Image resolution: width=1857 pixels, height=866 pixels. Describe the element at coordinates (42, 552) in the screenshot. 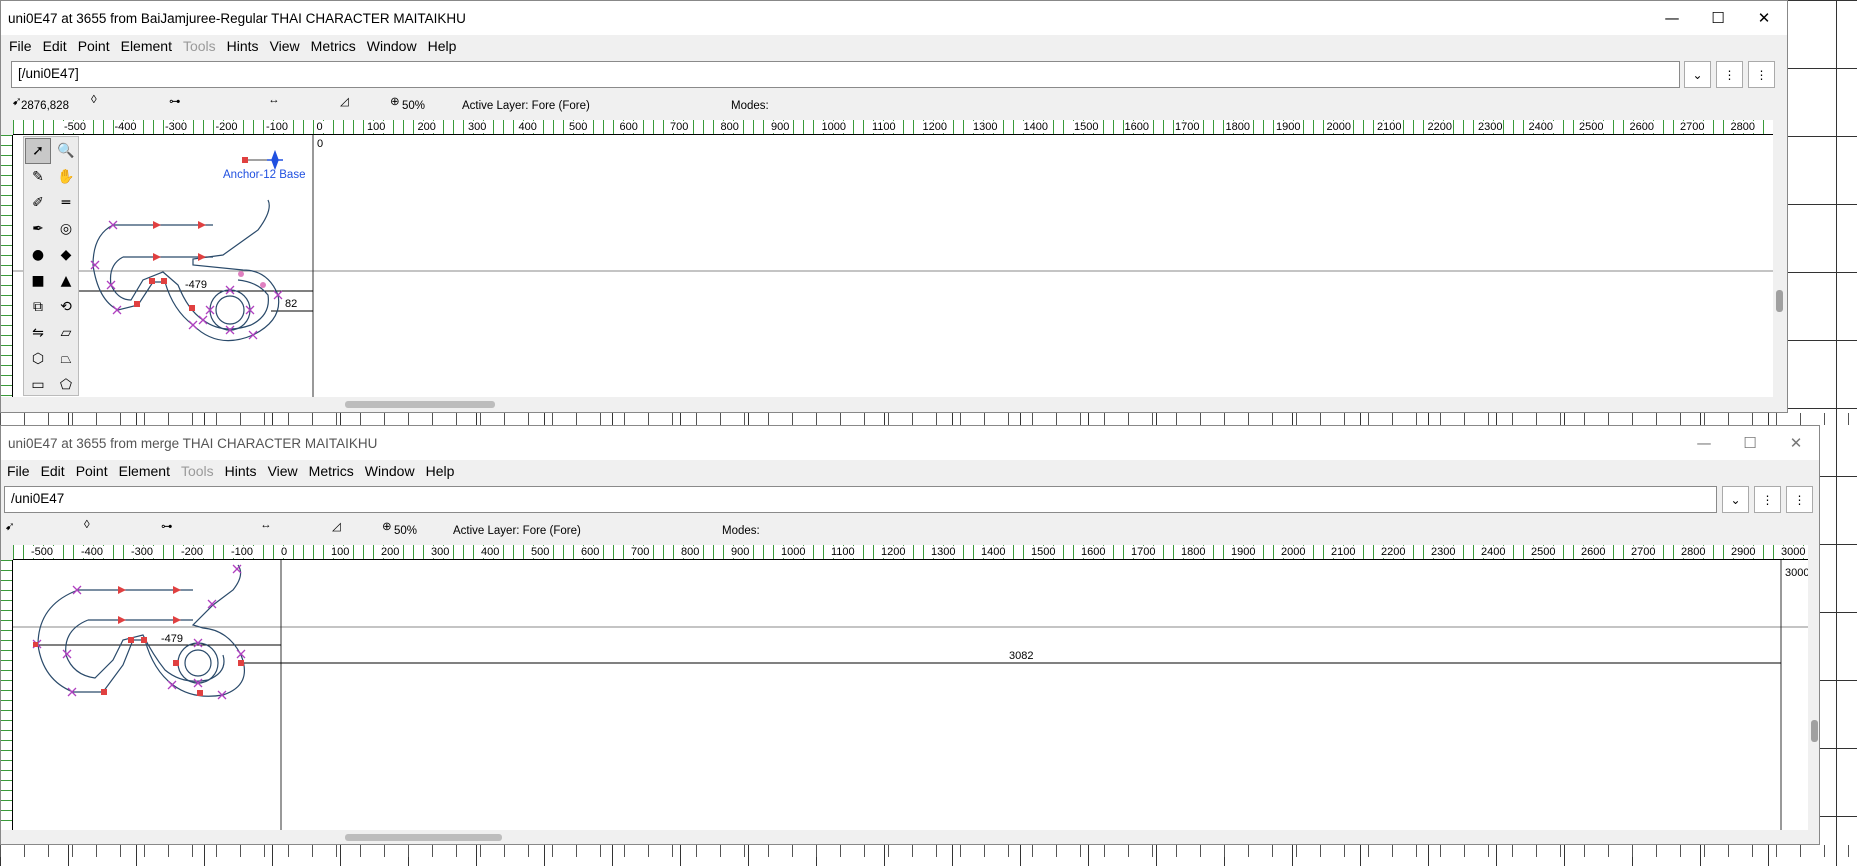

I see `ruler-tick-label: -500` at that location.